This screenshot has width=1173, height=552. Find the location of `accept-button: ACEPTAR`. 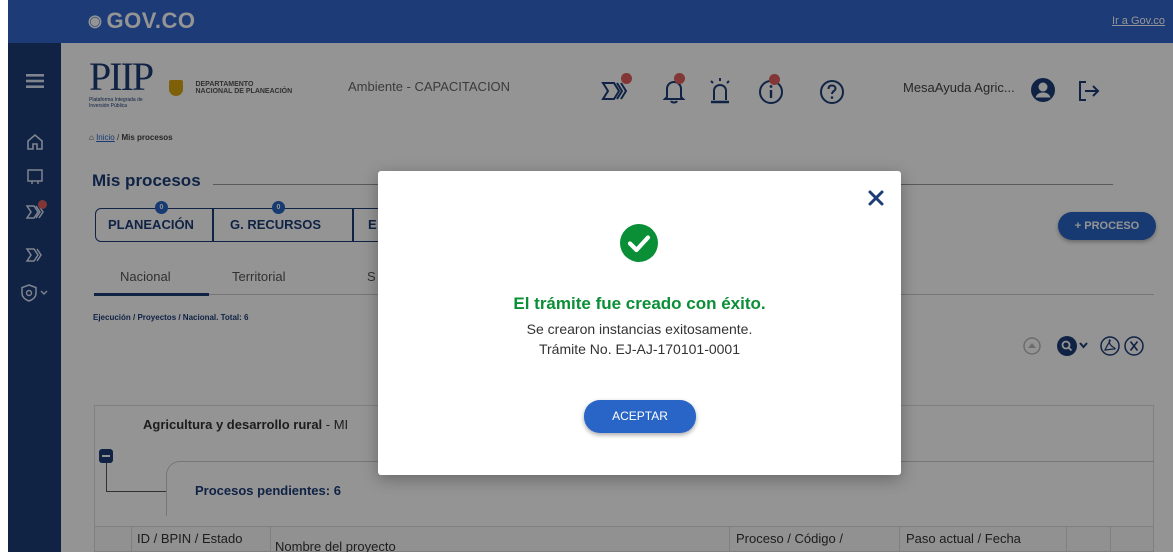

accept-button: ACEPTAR is located at coordinates (640, 416).